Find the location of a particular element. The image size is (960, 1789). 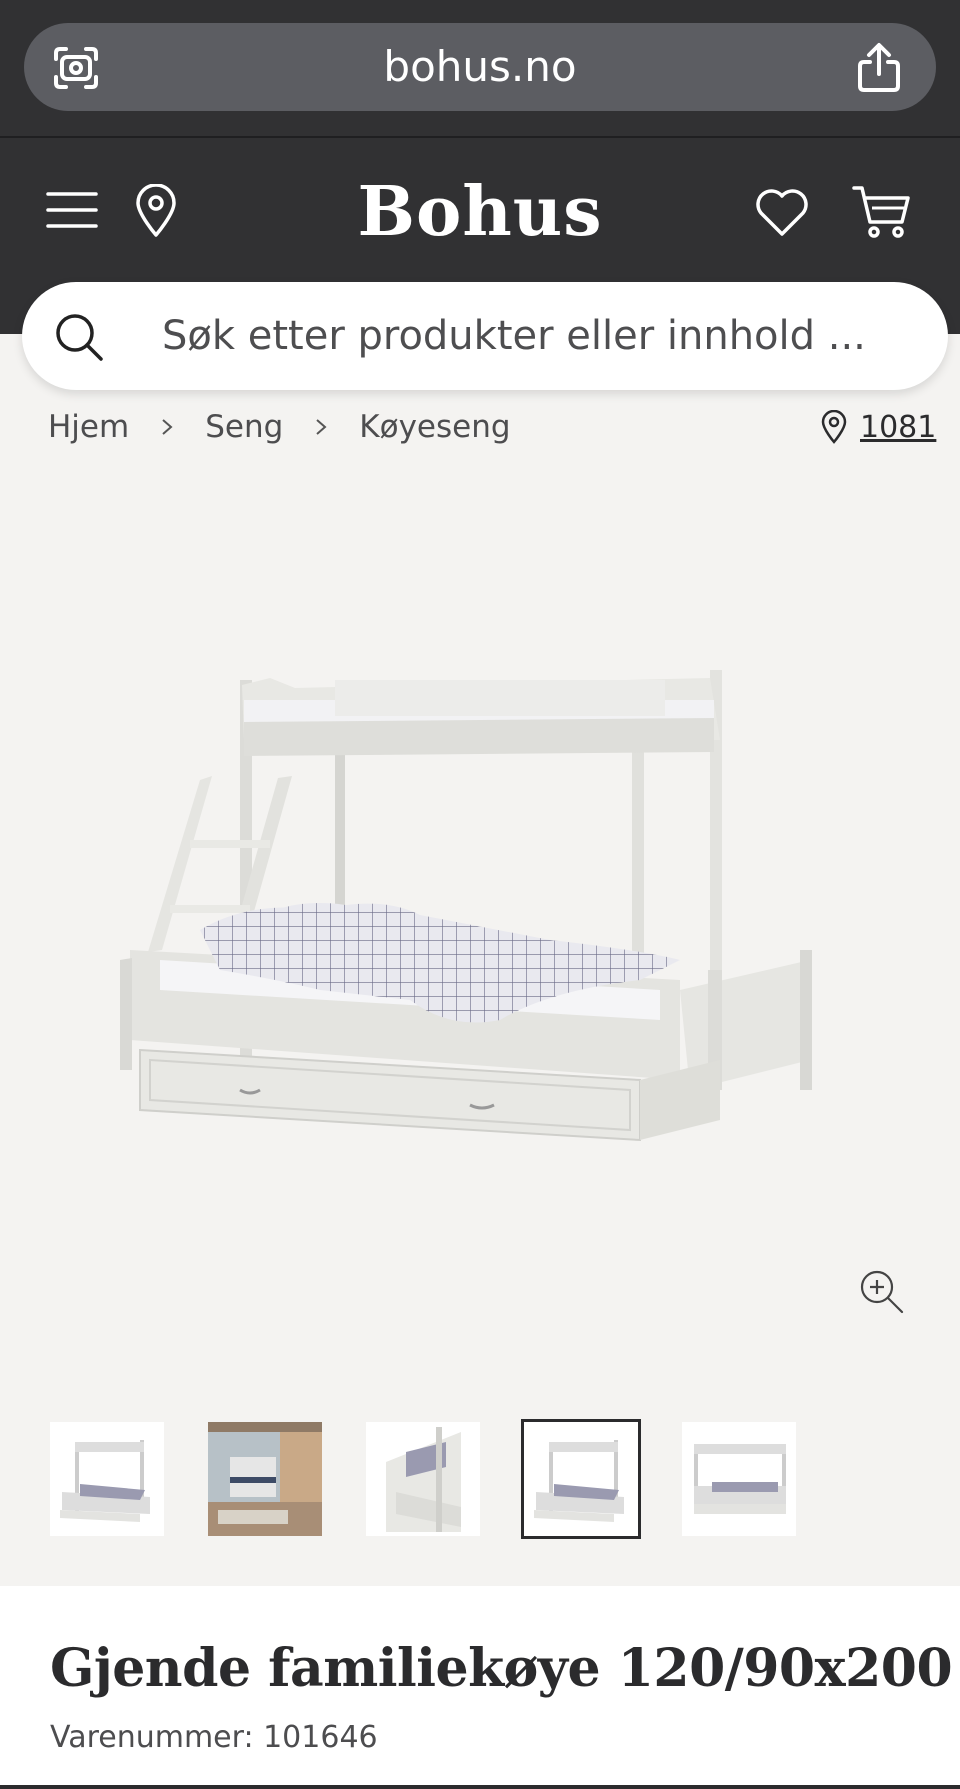

share-icon is located at coordinates (879, 68).